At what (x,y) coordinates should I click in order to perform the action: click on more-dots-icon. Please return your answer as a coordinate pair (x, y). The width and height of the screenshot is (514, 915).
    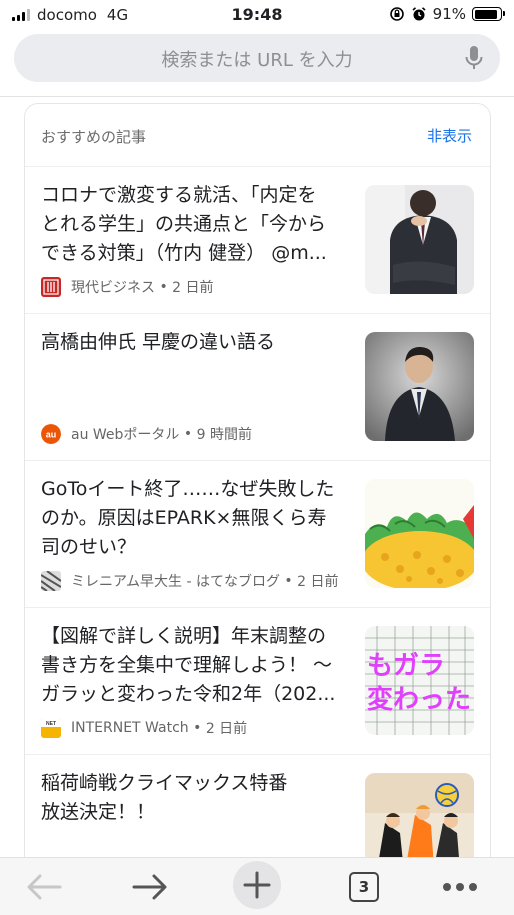
    Looking at the image, I should click on (460, 887).